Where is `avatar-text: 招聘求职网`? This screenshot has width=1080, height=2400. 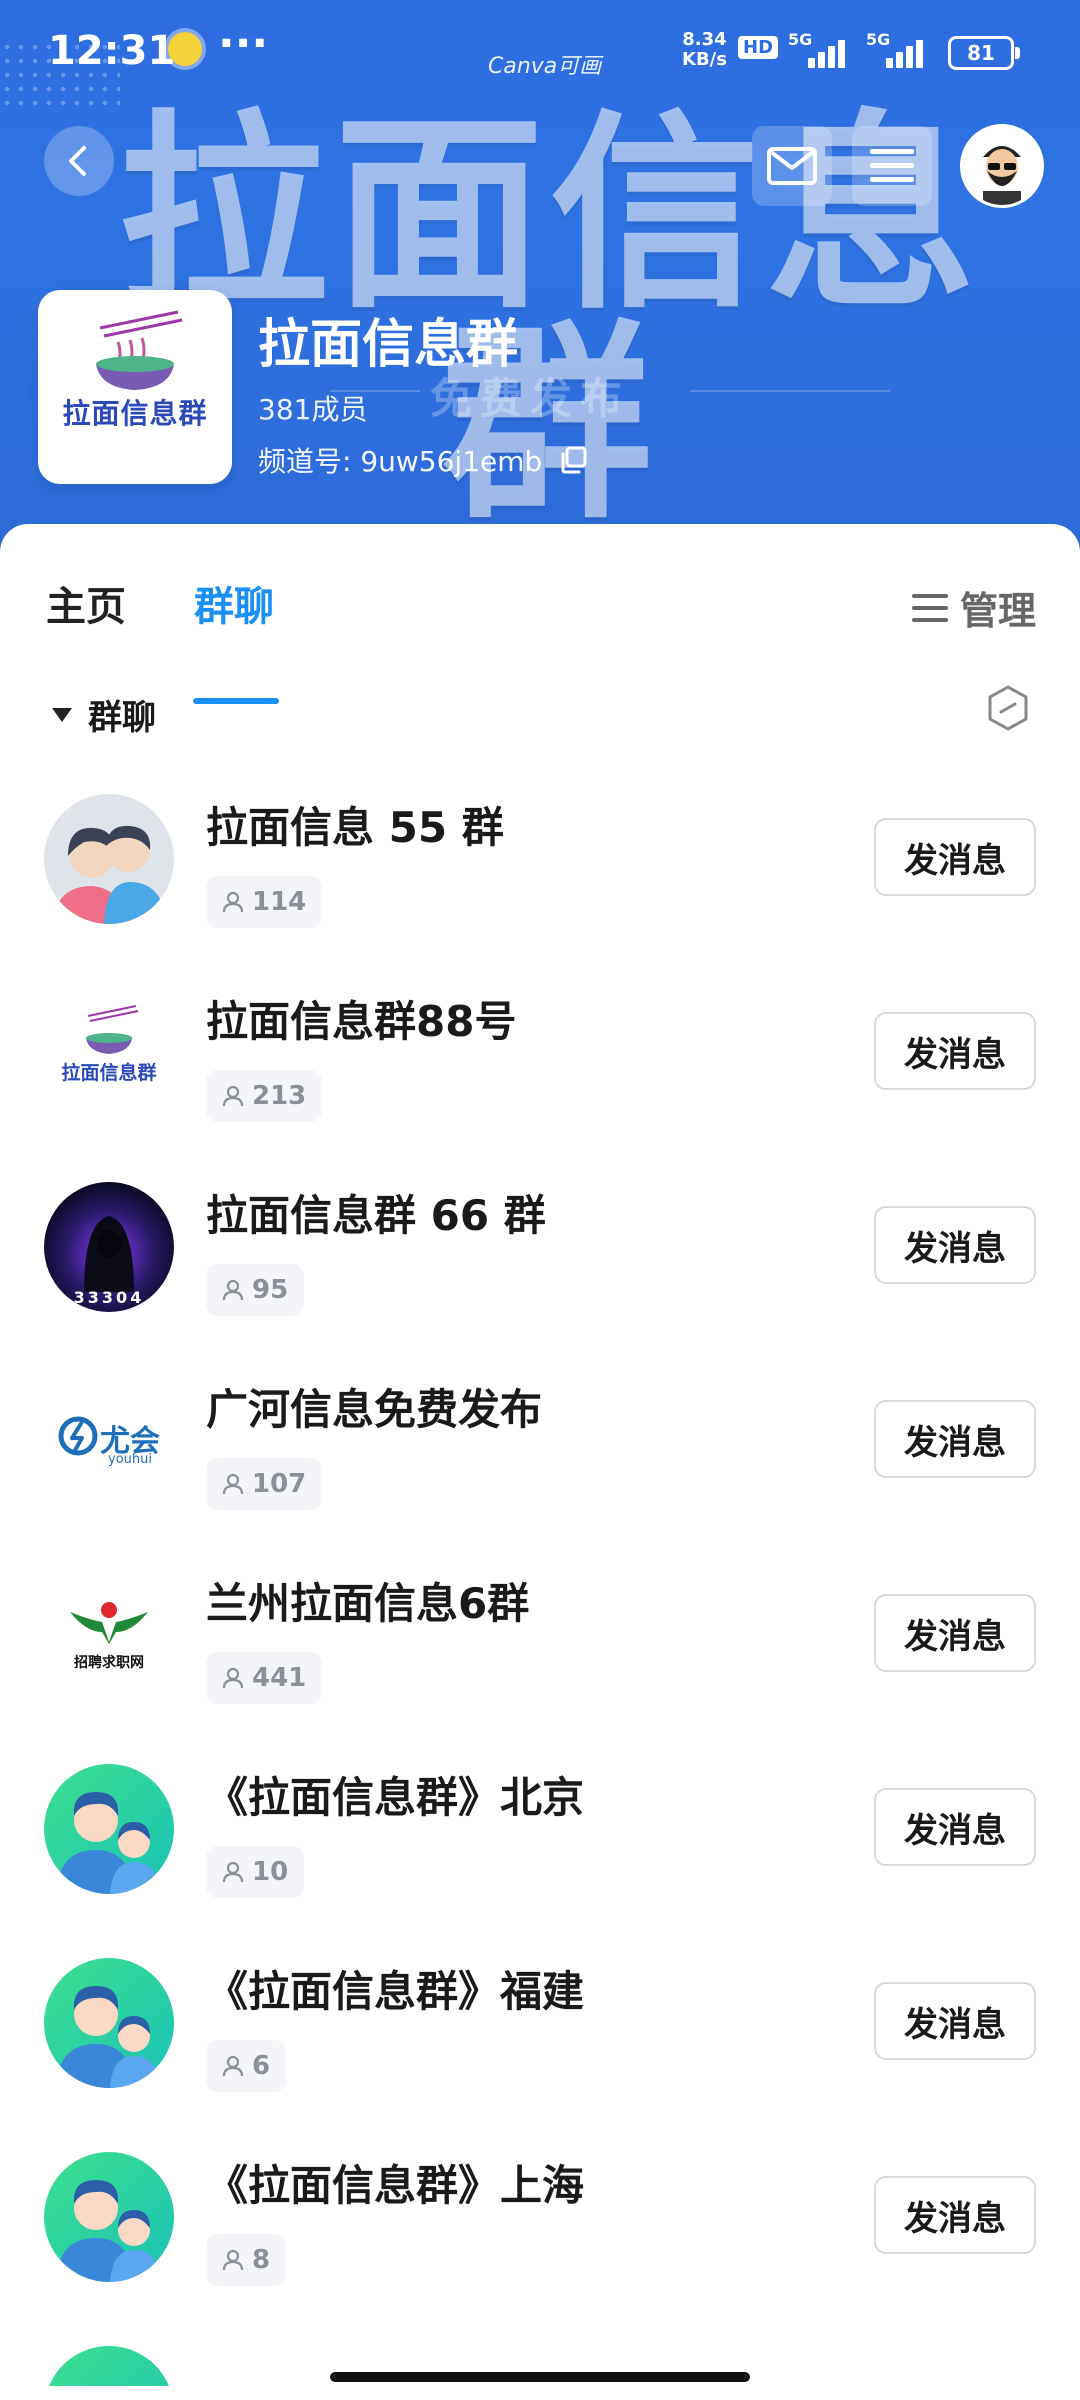 avatar-text: 招聘求职网 is located at coordinates (109, 1663).